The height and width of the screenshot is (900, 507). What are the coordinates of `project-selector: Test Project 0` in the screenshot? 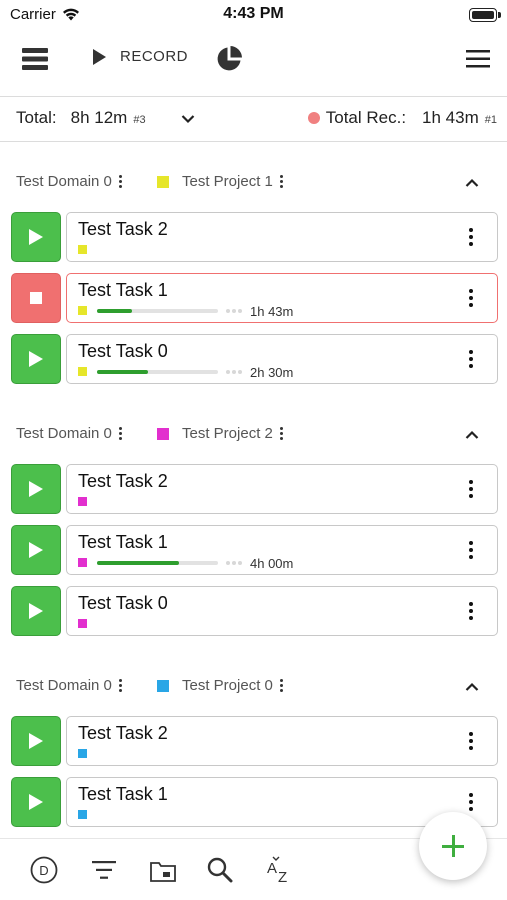 It's located at (220, 685).